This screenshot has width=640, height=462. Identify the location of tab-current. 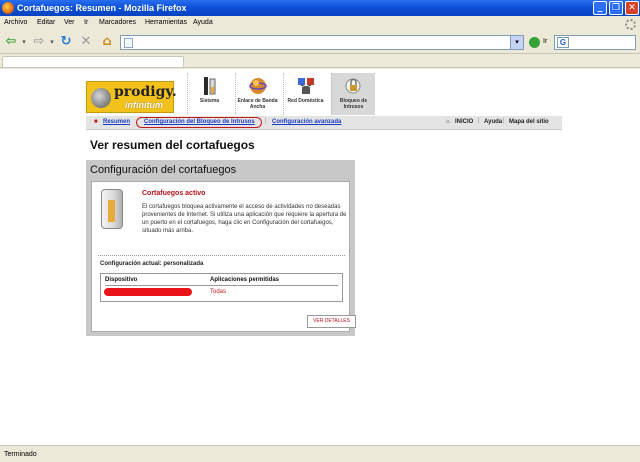
(93, 61).